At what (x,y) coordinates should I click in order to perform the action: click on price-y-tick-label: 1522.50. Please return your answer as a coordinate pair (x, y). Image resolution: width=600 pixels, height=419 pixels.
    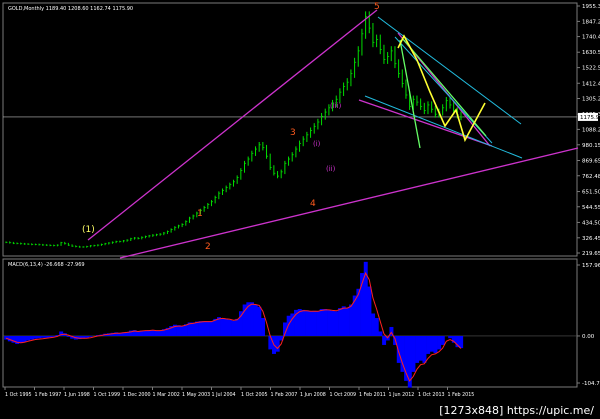
    Looking at the image, I should click on (591, 69).